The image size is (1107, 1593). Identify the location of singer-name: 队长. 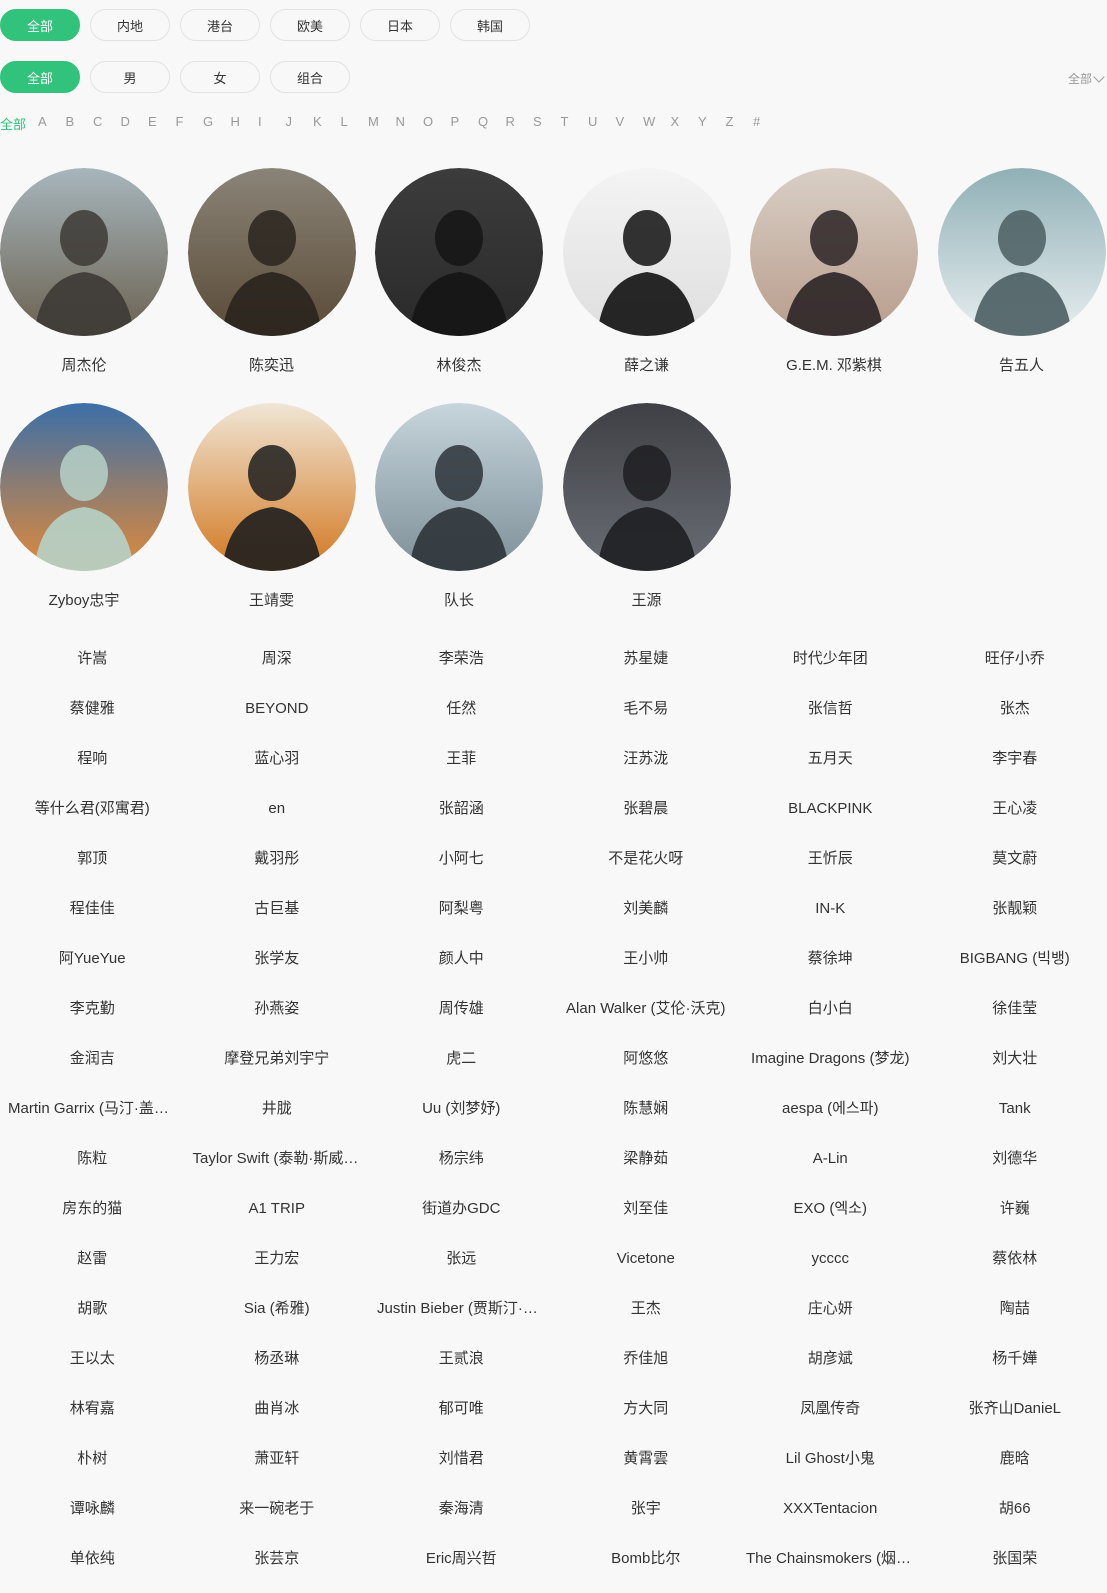
(459, 599).